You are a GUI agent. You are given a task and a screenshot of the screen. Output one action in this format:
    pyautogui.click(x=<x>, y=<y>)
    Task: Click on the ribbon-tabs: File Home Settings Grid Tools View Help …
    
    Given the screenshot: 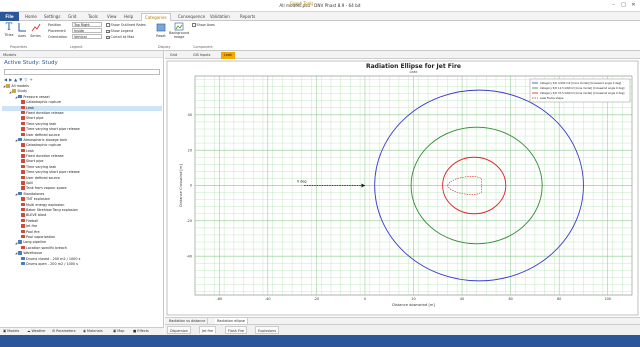 What is the action you would take?
    pyautogui.click(x=320, y=16)
    